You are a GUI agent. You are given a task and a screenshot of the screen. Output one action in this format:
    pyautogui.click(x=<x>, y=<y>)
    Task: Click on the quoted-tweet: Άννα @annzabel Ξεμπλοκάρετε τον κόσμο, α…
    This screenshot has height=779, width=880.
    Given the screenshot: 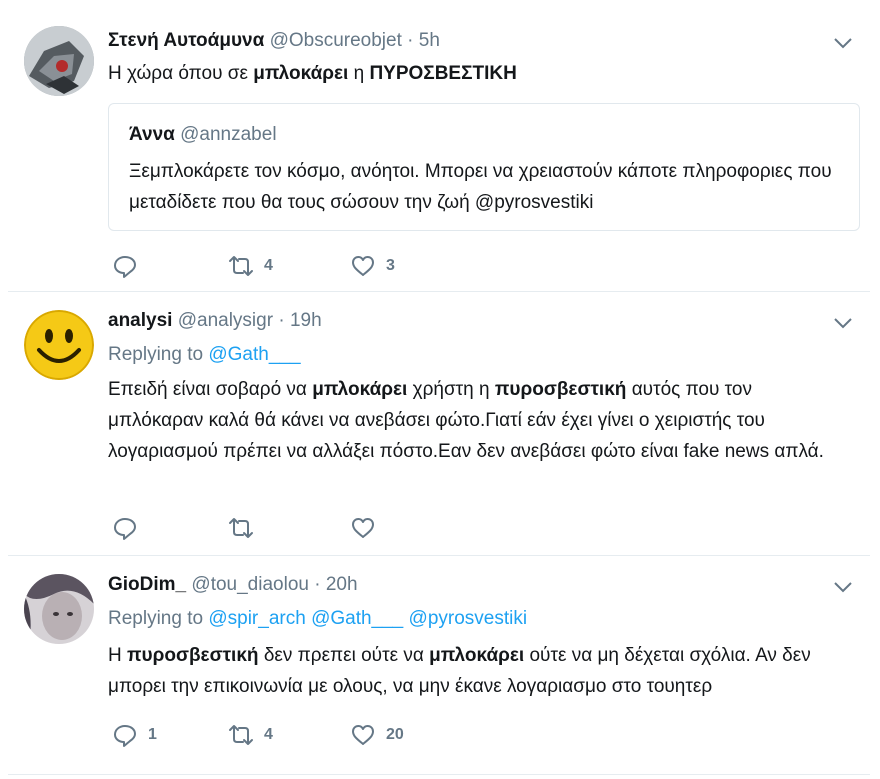 What is the action you would take?
    pyautogui.click(x=484, y=167)
    